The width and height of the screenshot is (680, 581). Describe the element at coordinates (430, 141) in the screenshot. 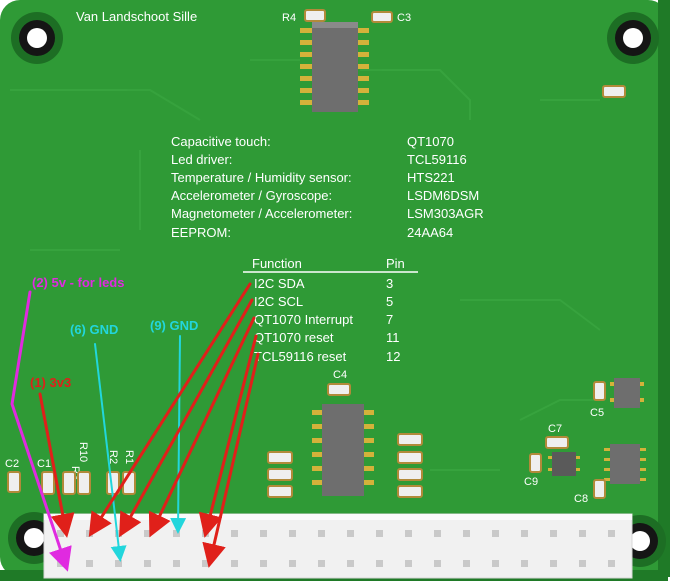

I see `component-part: QT1070` at that location.